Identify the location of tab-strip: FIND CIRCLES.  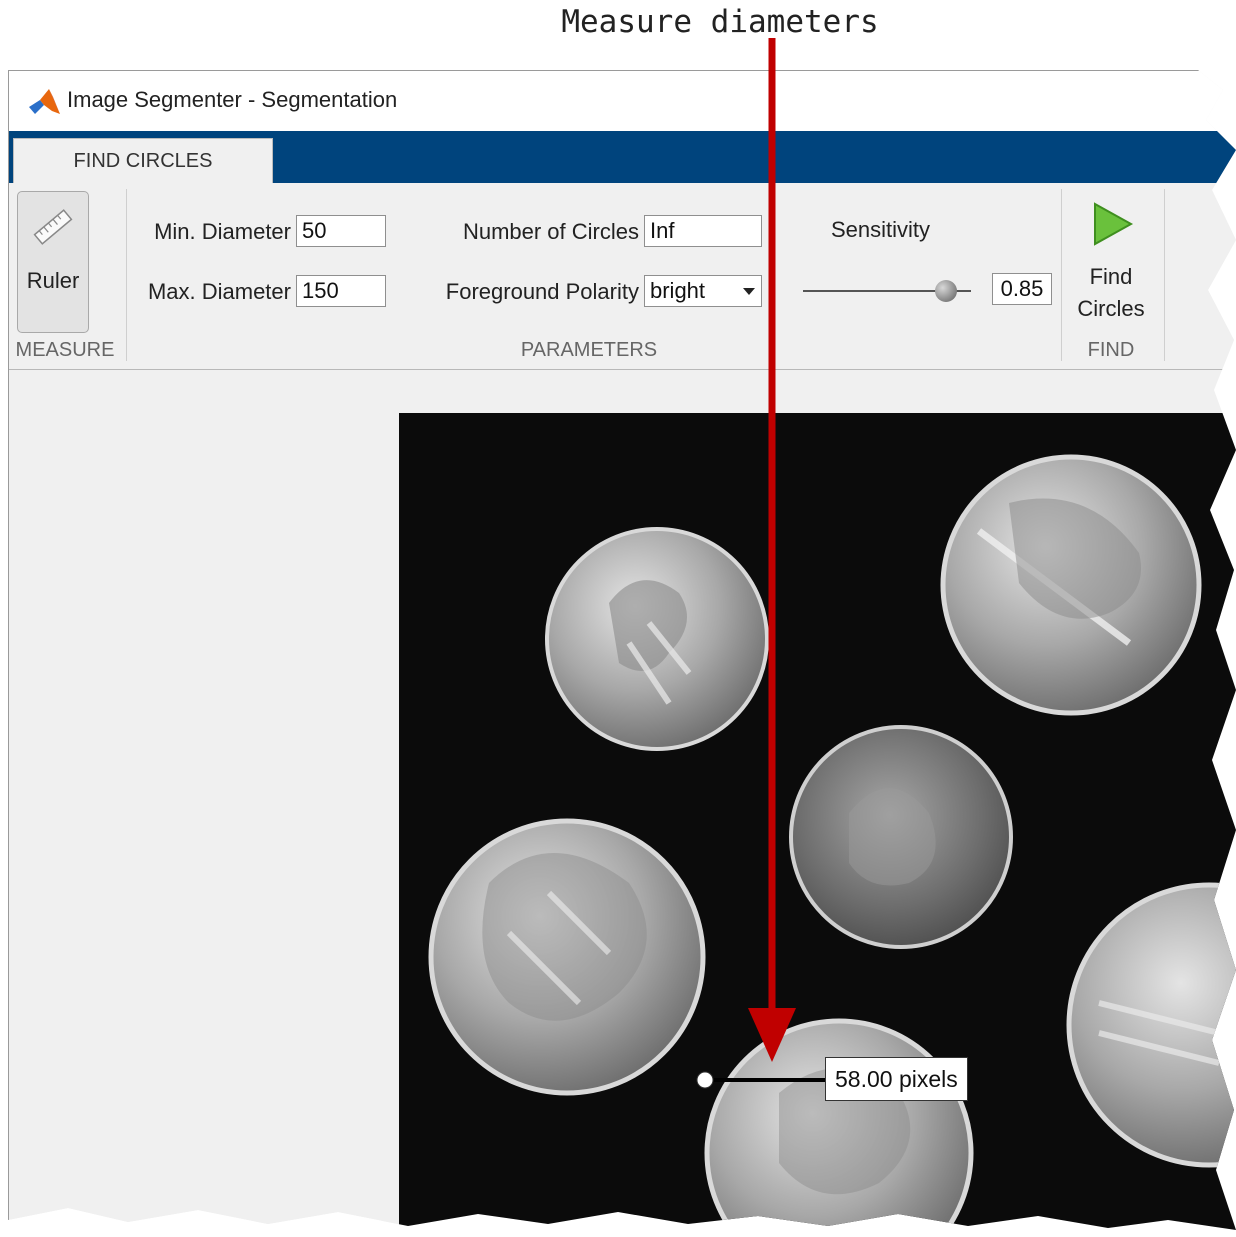
(622, 157).